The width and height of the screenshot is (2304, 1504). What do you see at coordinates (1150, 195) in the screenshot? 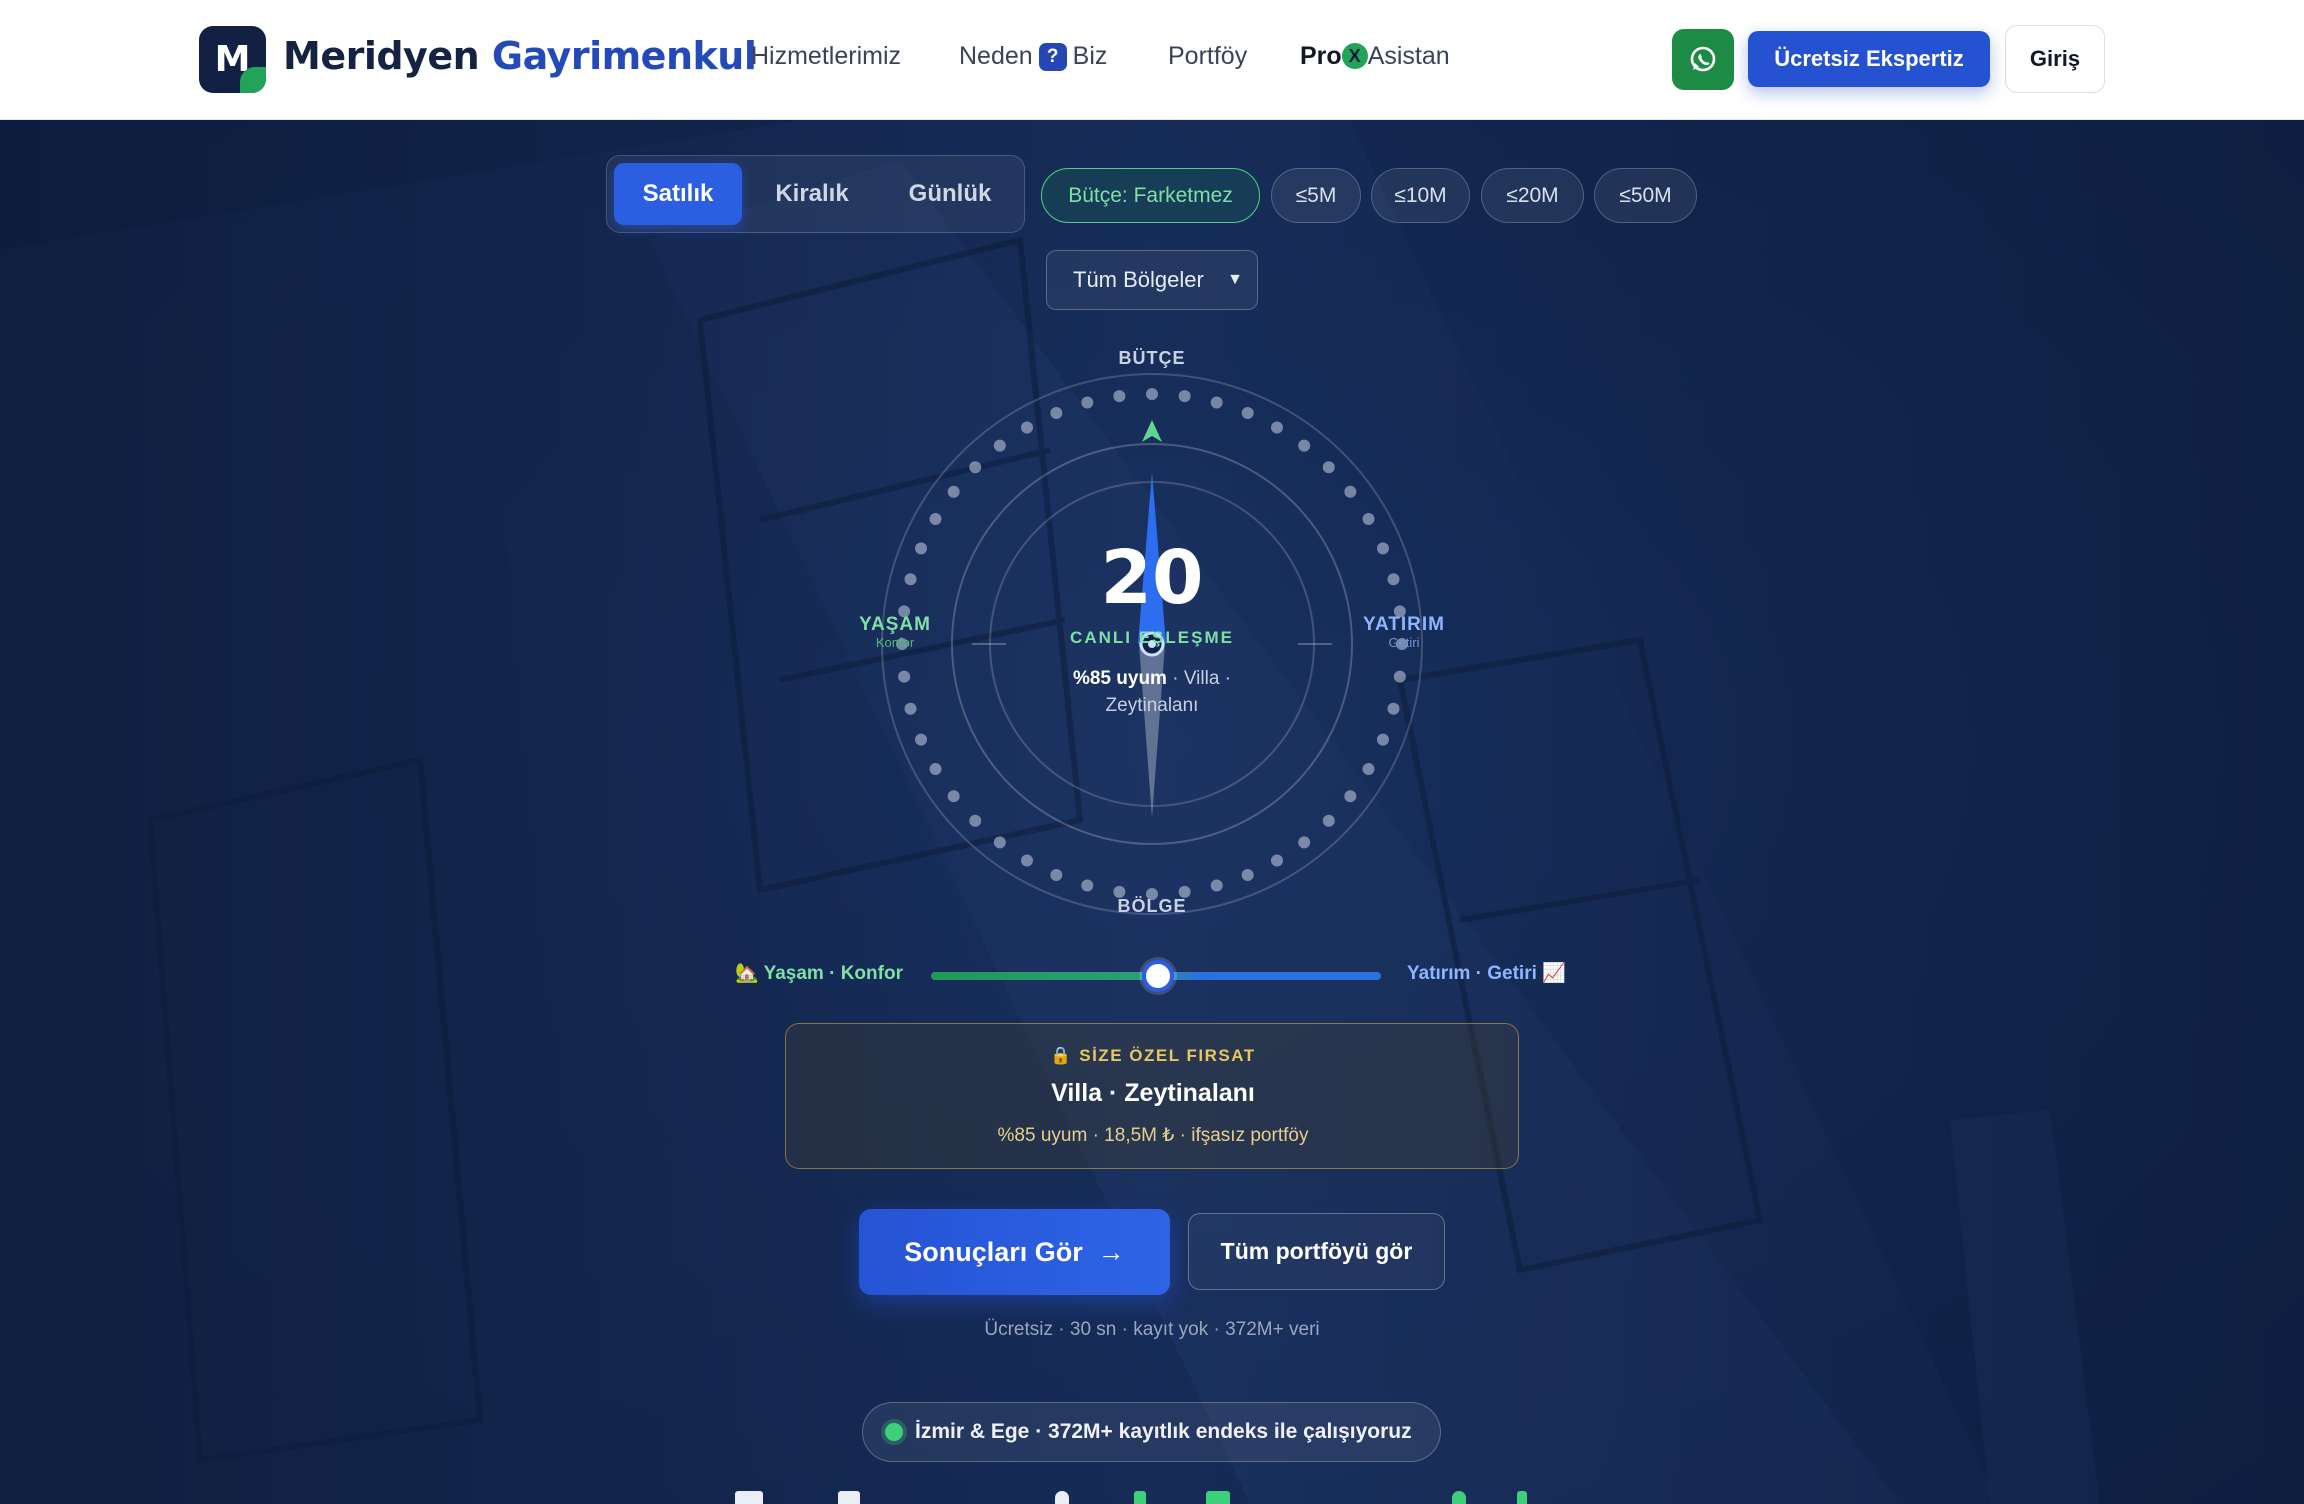
I see `budget-chip-any: Bütçe: Farketmez` at bounding box center [1150, 195].